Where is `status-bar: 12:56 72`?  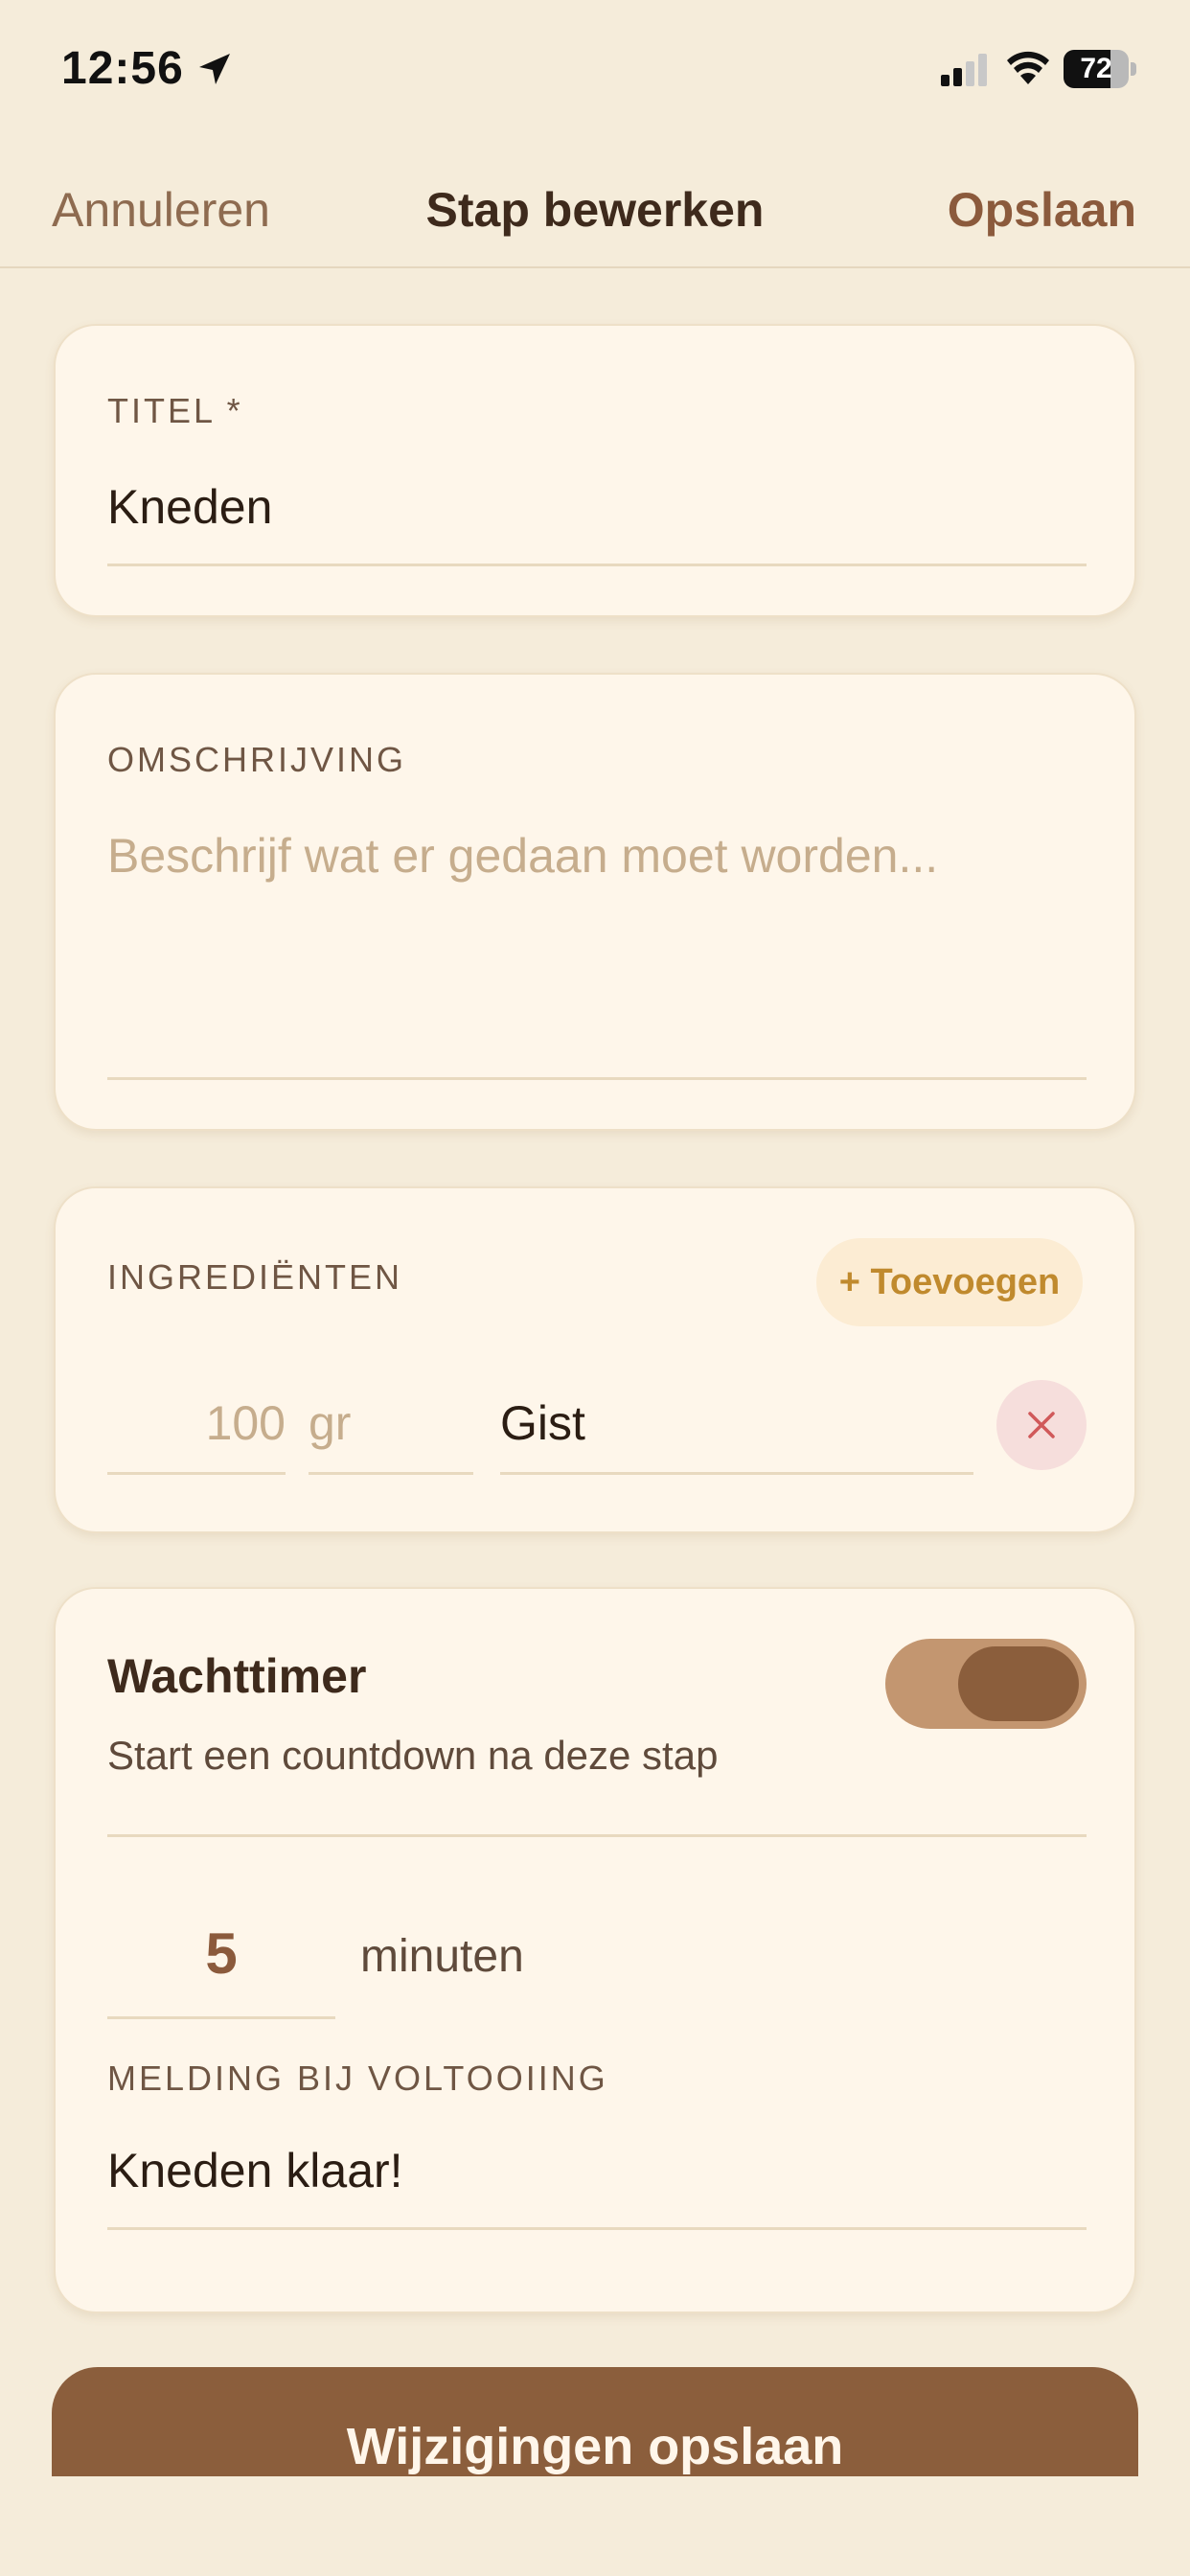 status-bar: 12:56 72 is located at coordinates (595, 72).